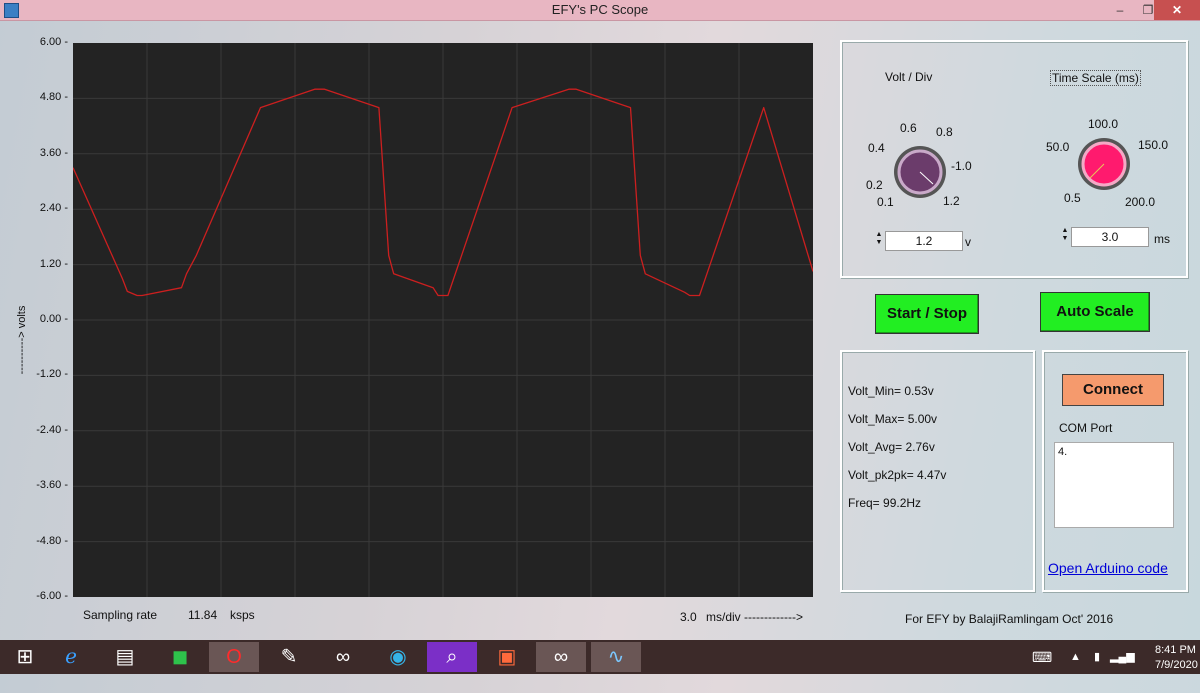 The image size is (1200, 693). I want to click on paint-icon: ✎, so click(289, 657).